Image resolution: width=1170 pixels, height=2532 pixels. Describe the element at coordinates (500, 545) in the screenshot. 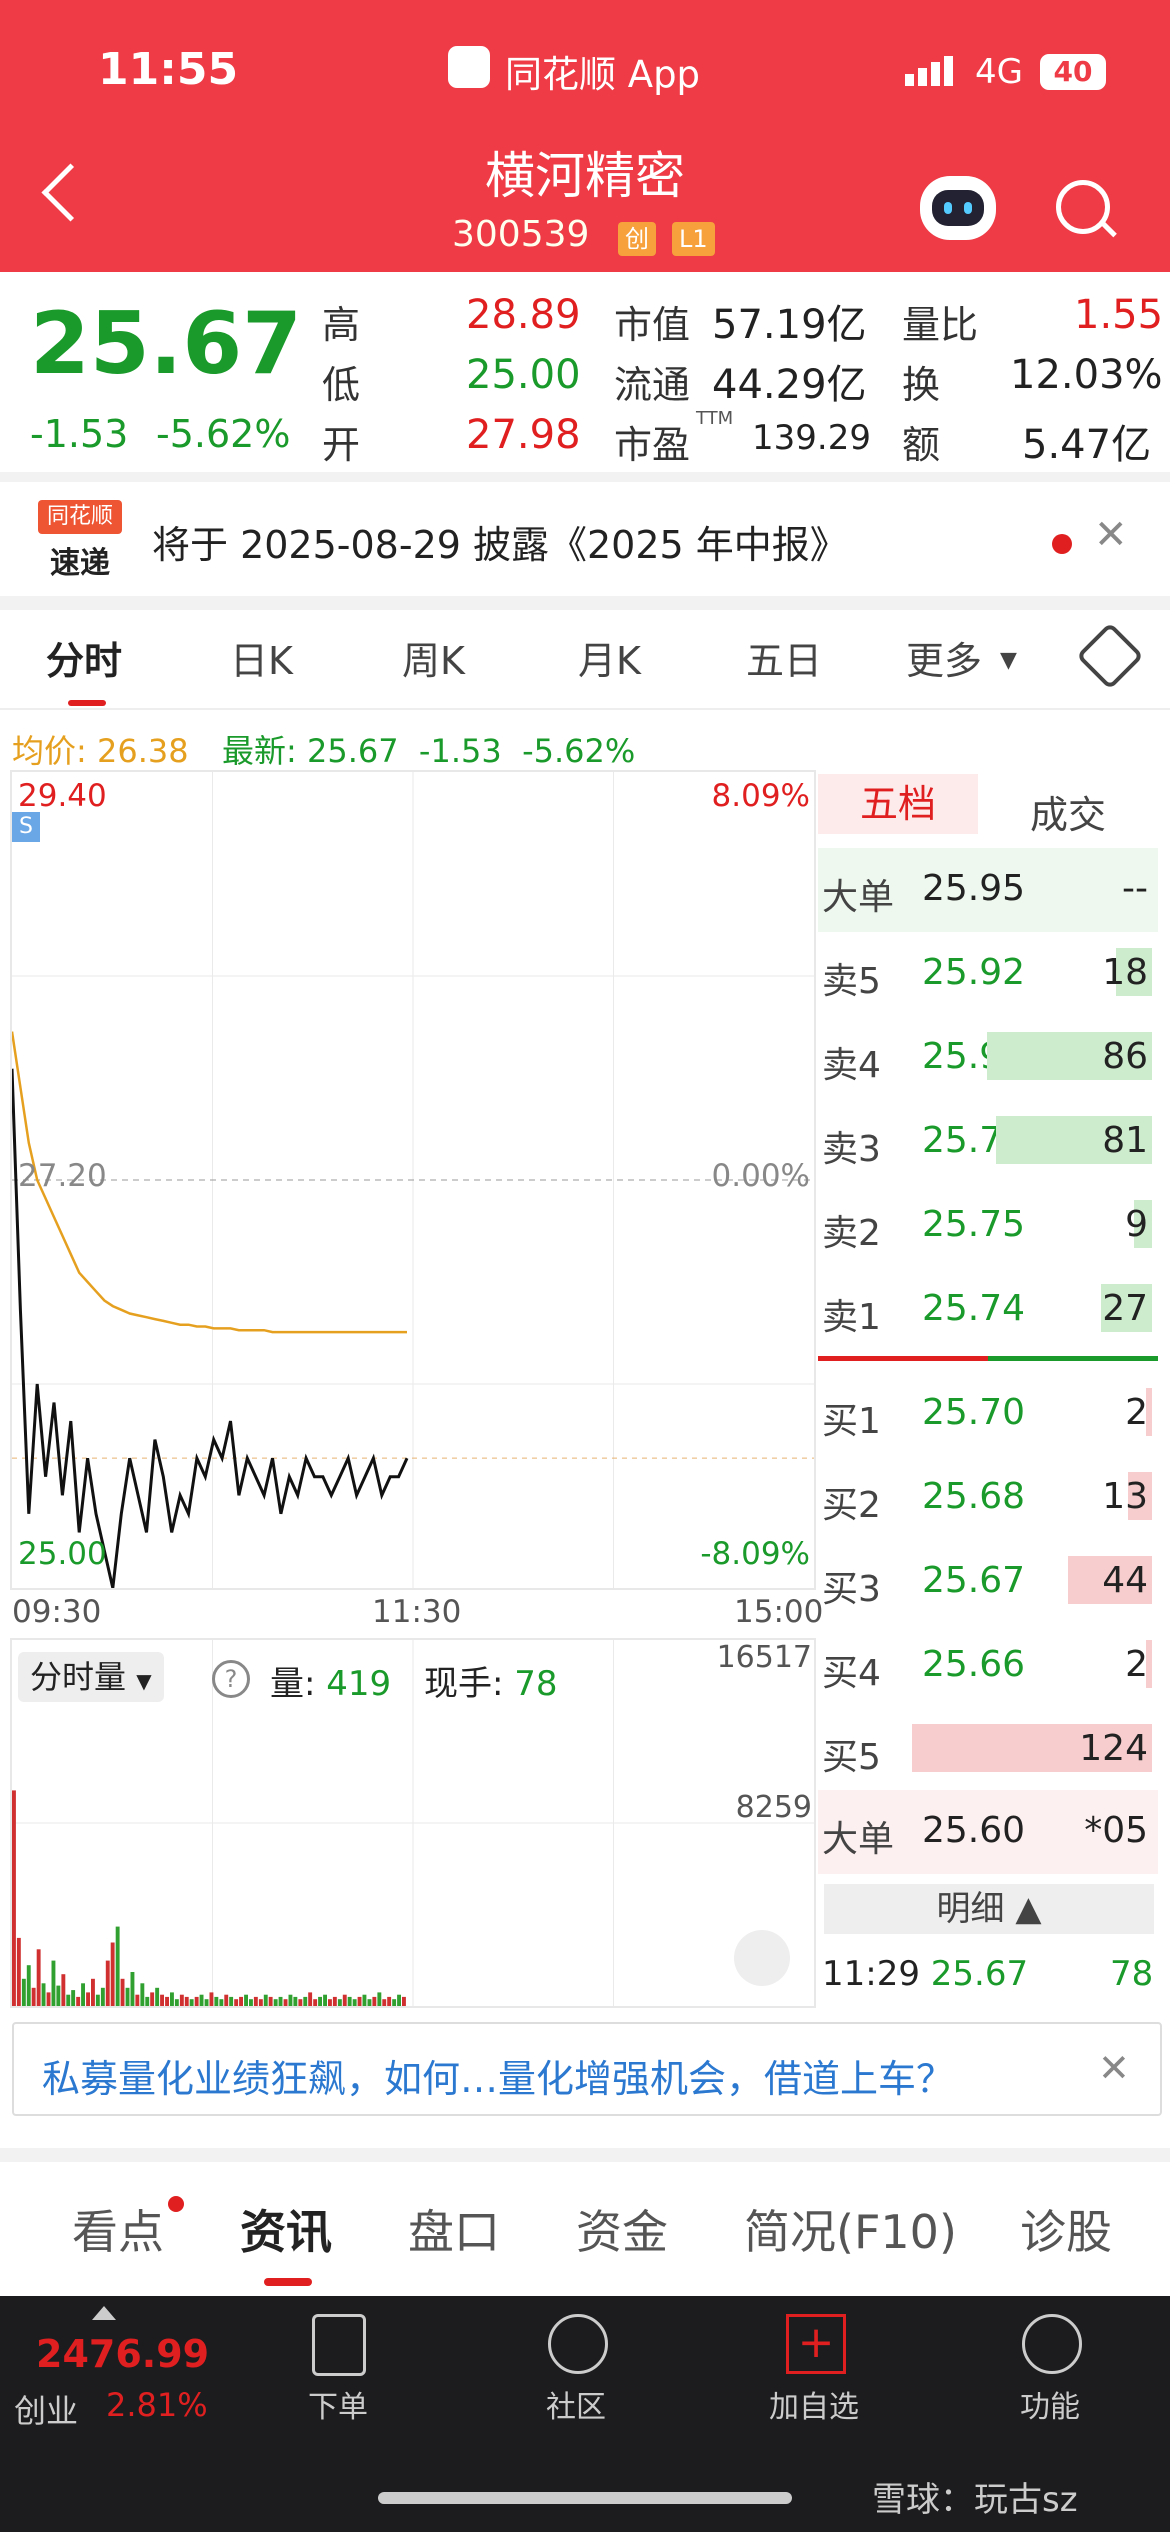

I see `notice-text: 将于 2025-08-29 披露《2025 年中报》` at that location.